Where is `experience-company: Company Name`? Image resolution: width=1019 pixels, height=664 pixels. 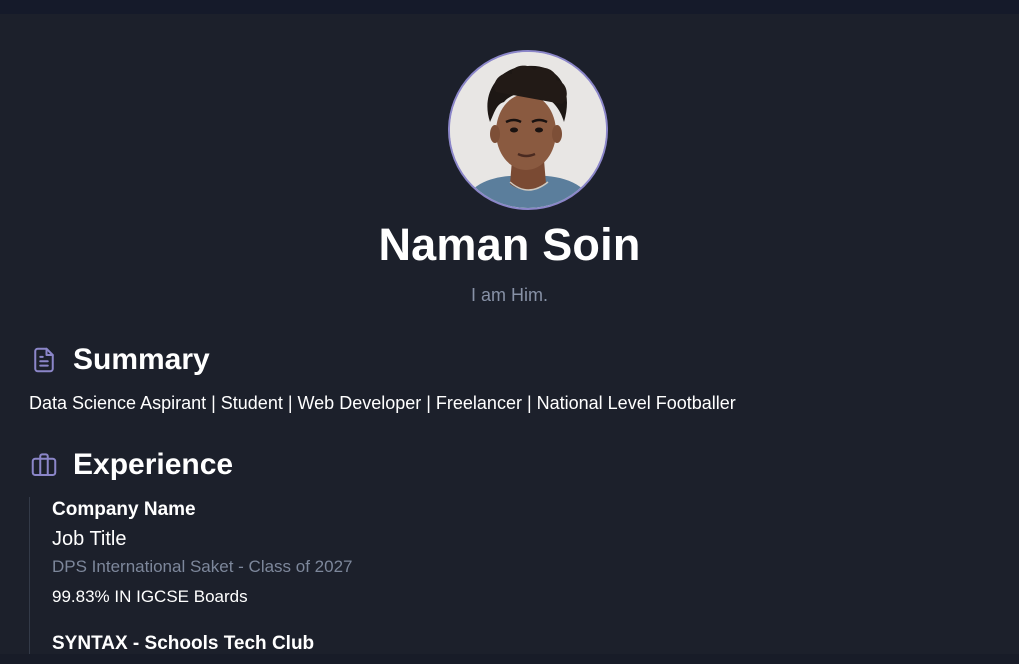 experience-company: Company Name is located at coordinates (124, 509).